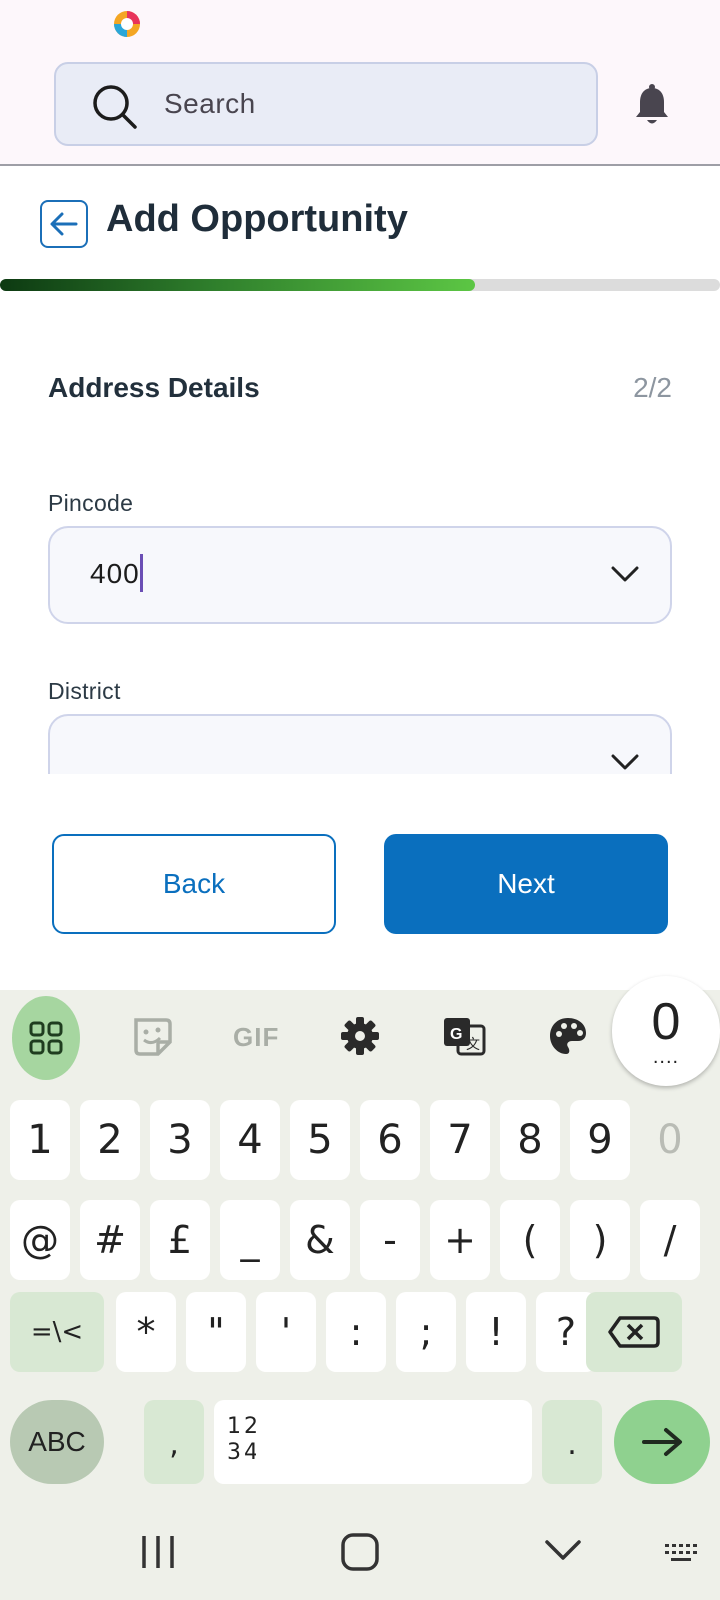 This screenshot has height=1600, width=720. I want to click on backspace-icon, so click(634, 1332).